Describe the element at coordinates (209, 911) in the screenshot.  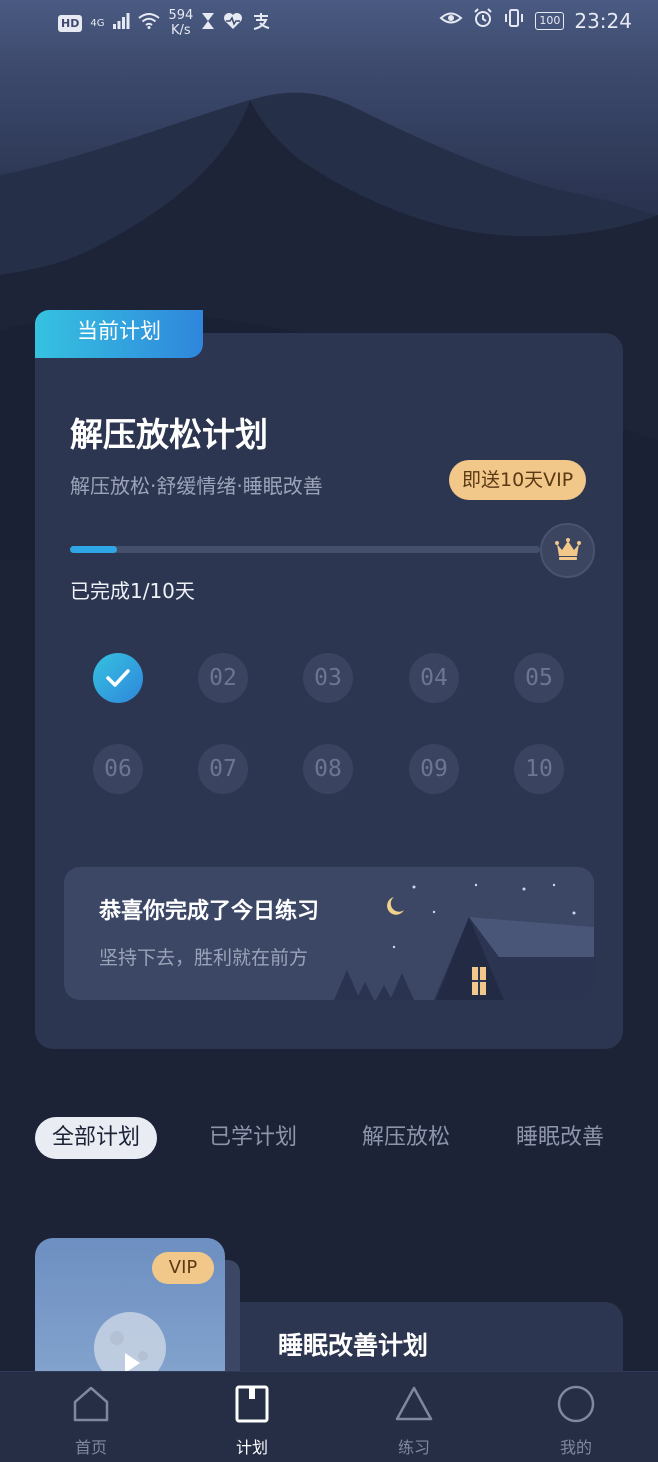
I see `congrats-title: 恭喜你完成了今日练习` at that location.